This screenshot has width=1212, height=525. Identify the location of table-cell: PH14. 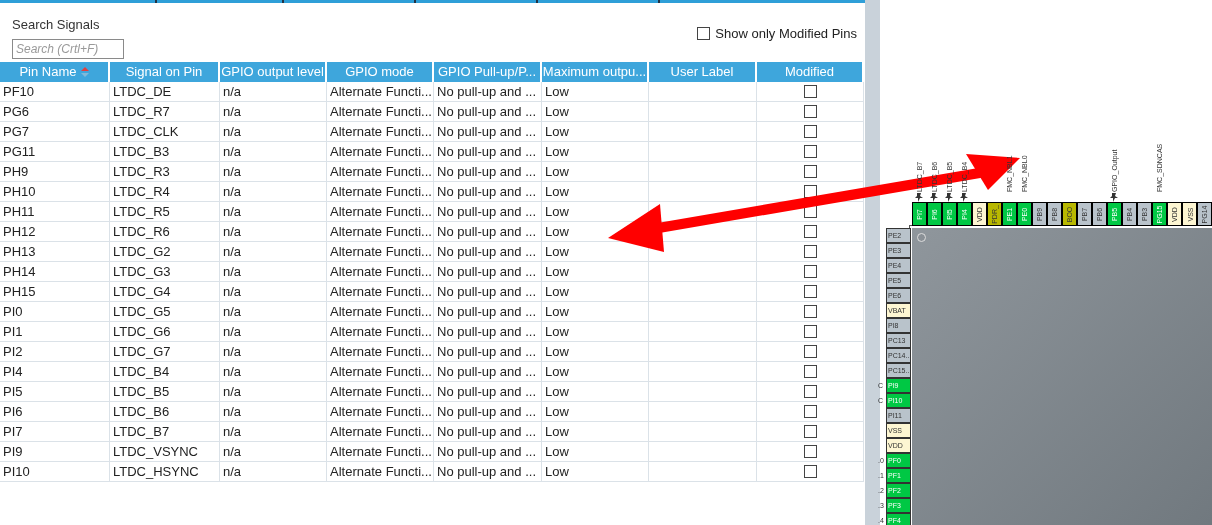
(55, 272).